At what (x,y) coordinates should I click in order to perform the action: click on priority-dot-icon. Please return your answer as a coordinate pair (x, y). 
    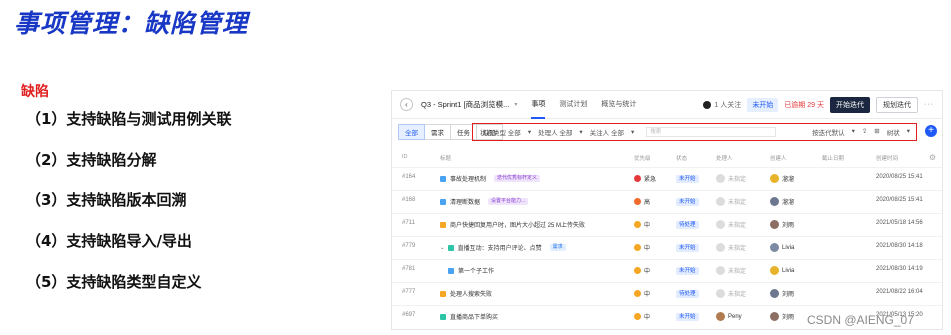
    Looking at the image, I should click on (637, 316).